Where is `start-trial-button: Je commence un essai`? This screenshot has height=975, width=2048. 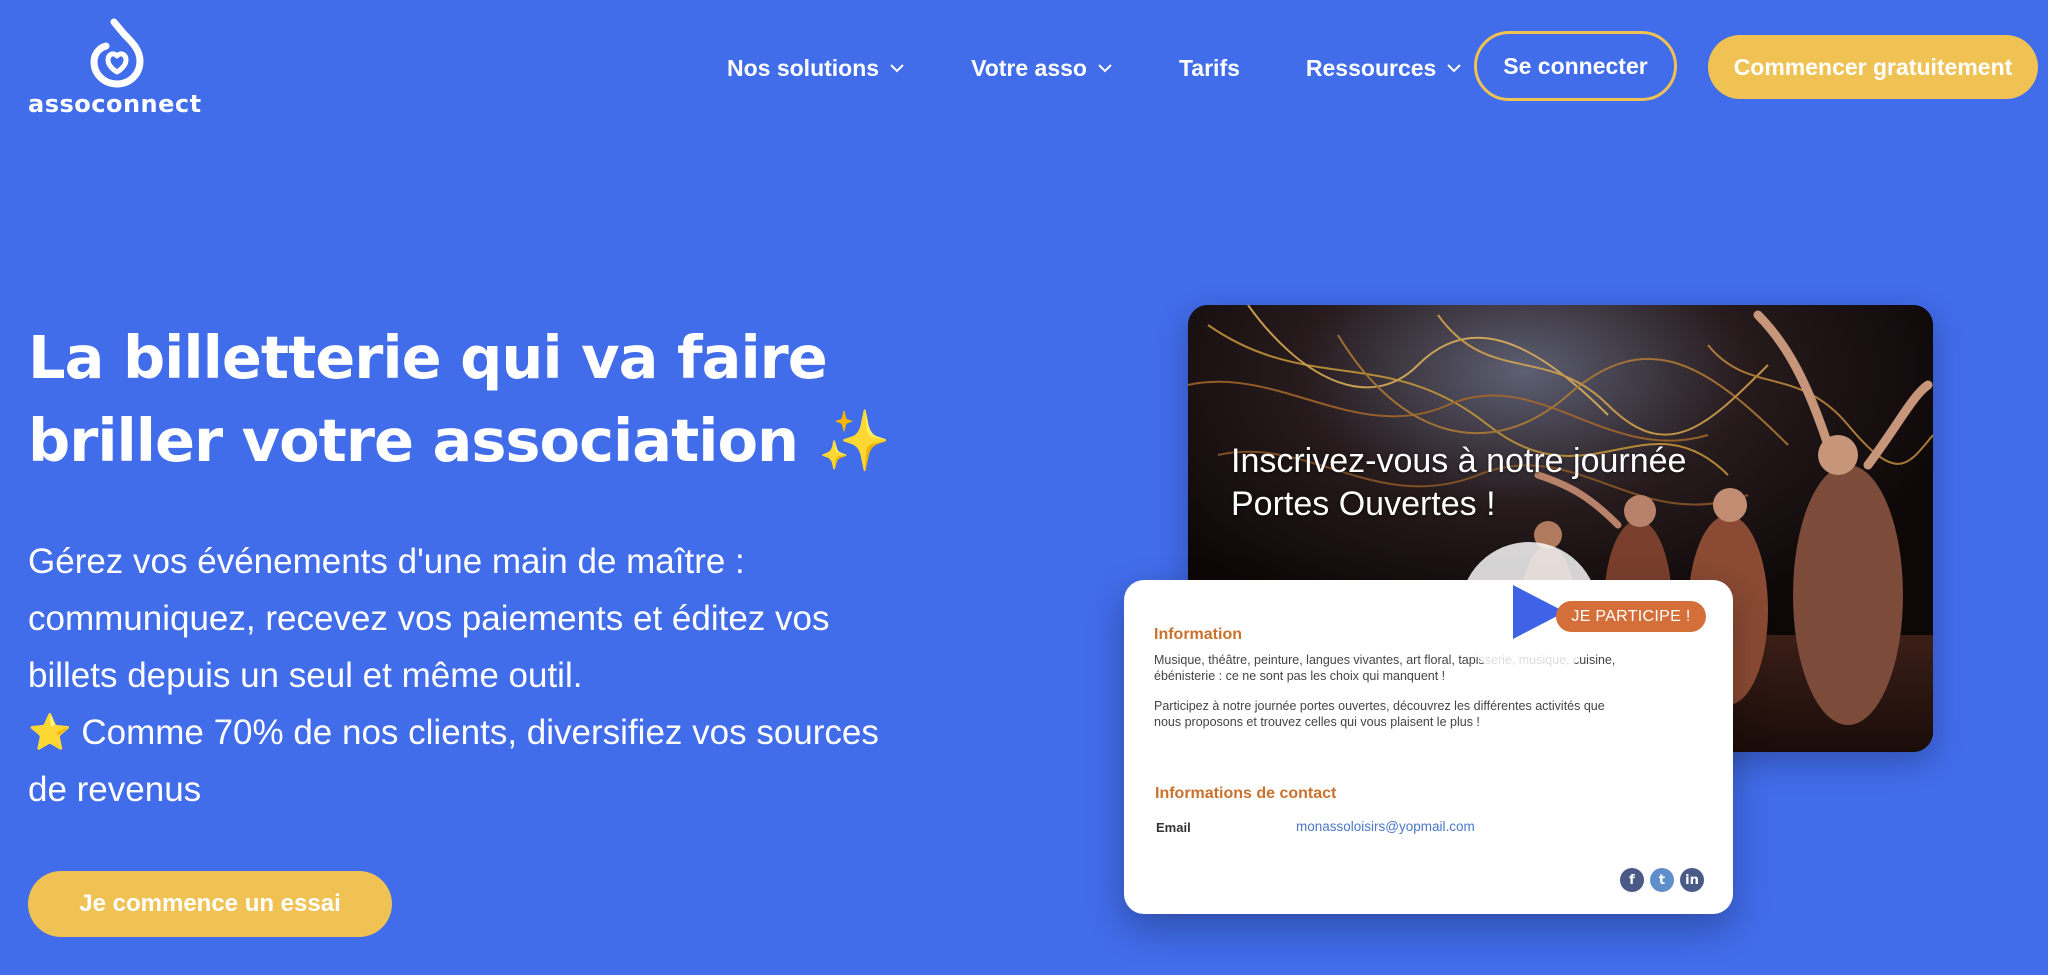
start-trial-button: Je commence un essai is located at coordinates (210, 904).